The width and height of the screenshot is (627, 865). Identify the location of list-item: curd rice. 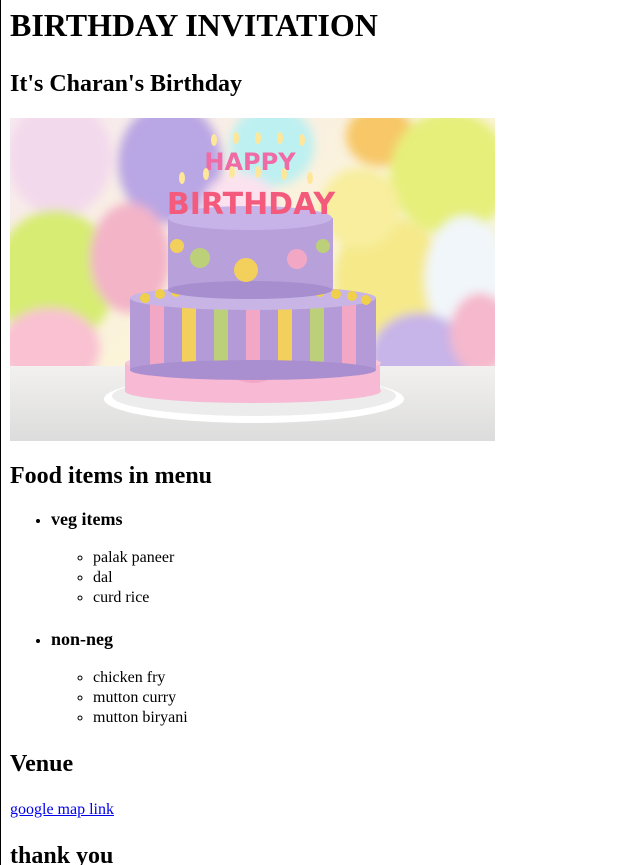
(356, 598).